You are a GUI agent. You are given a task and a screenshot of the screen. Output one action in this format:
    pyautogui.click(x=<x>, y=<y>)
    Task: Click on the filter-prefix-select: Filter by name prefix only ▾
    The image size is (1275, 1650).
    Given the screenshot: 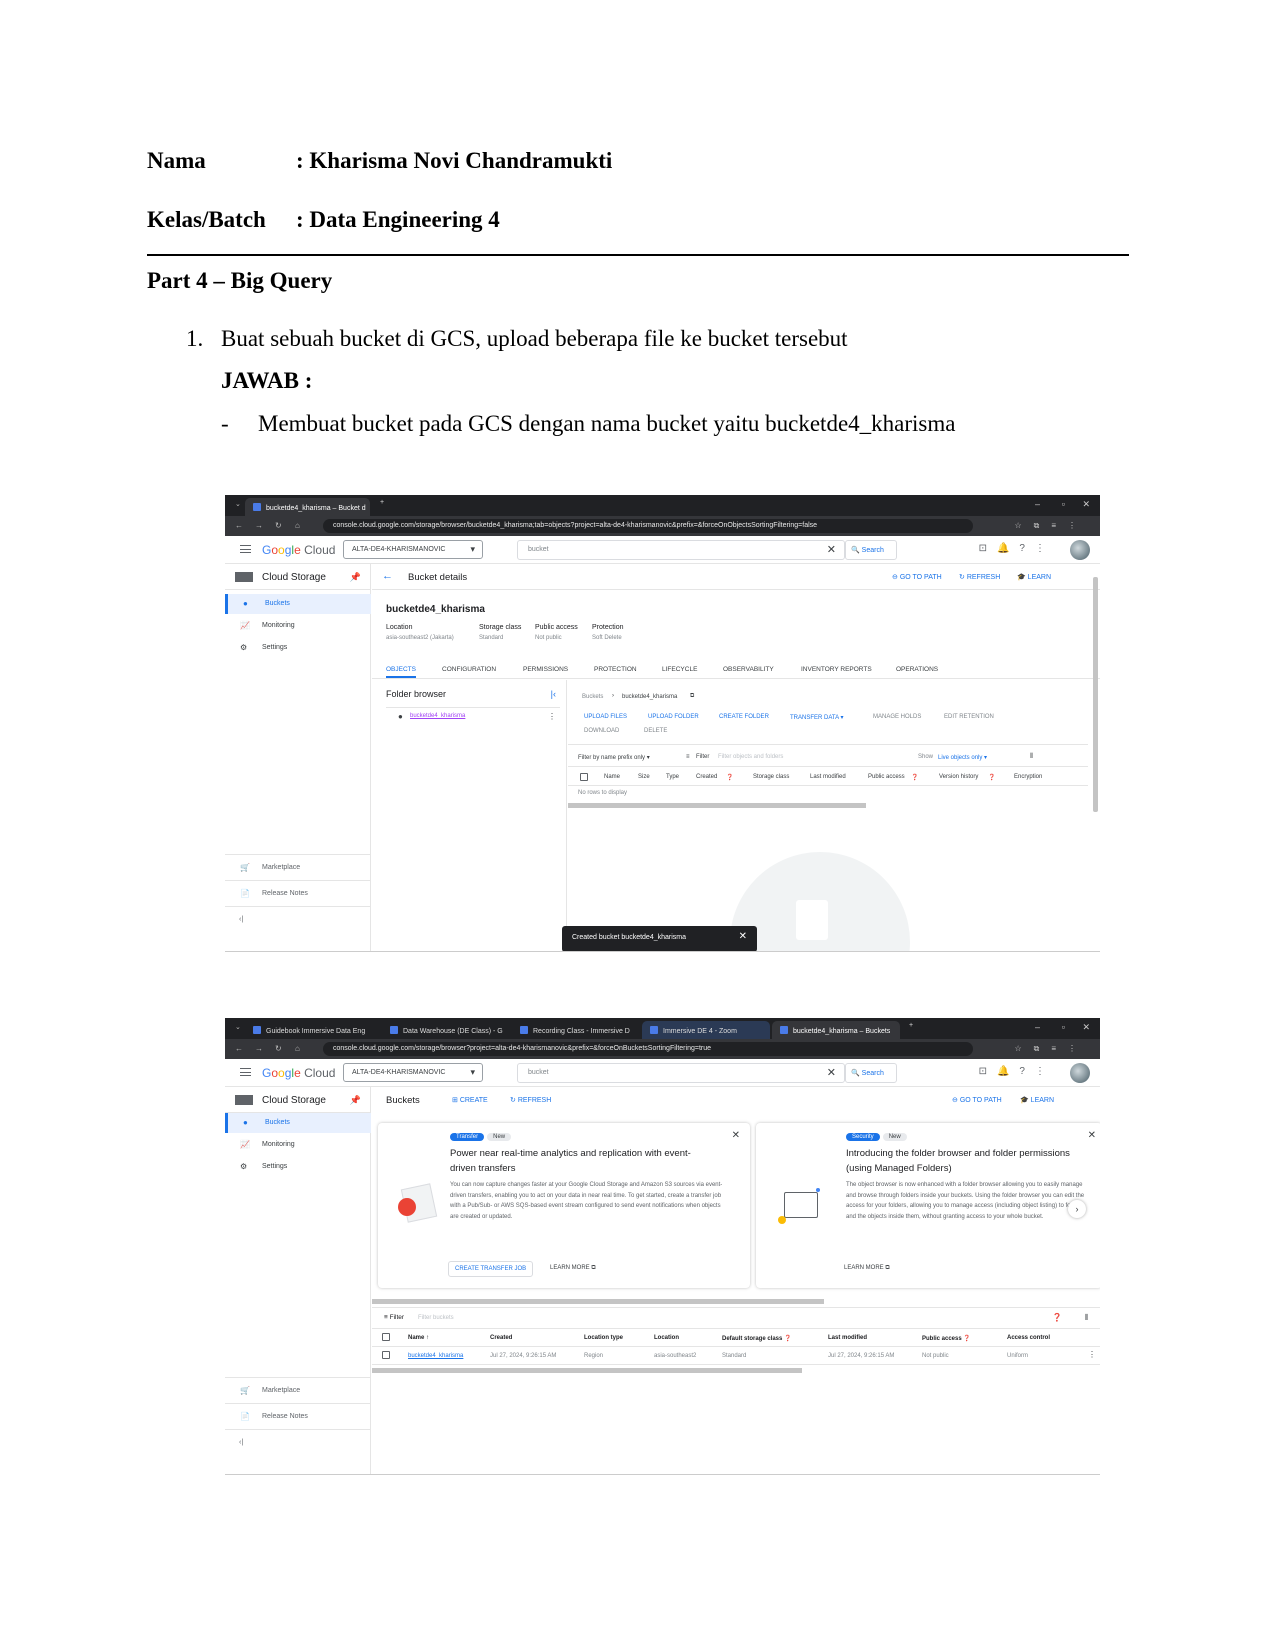 What is the action you would take?
    pyautogui.click(x=614, y=757)
    